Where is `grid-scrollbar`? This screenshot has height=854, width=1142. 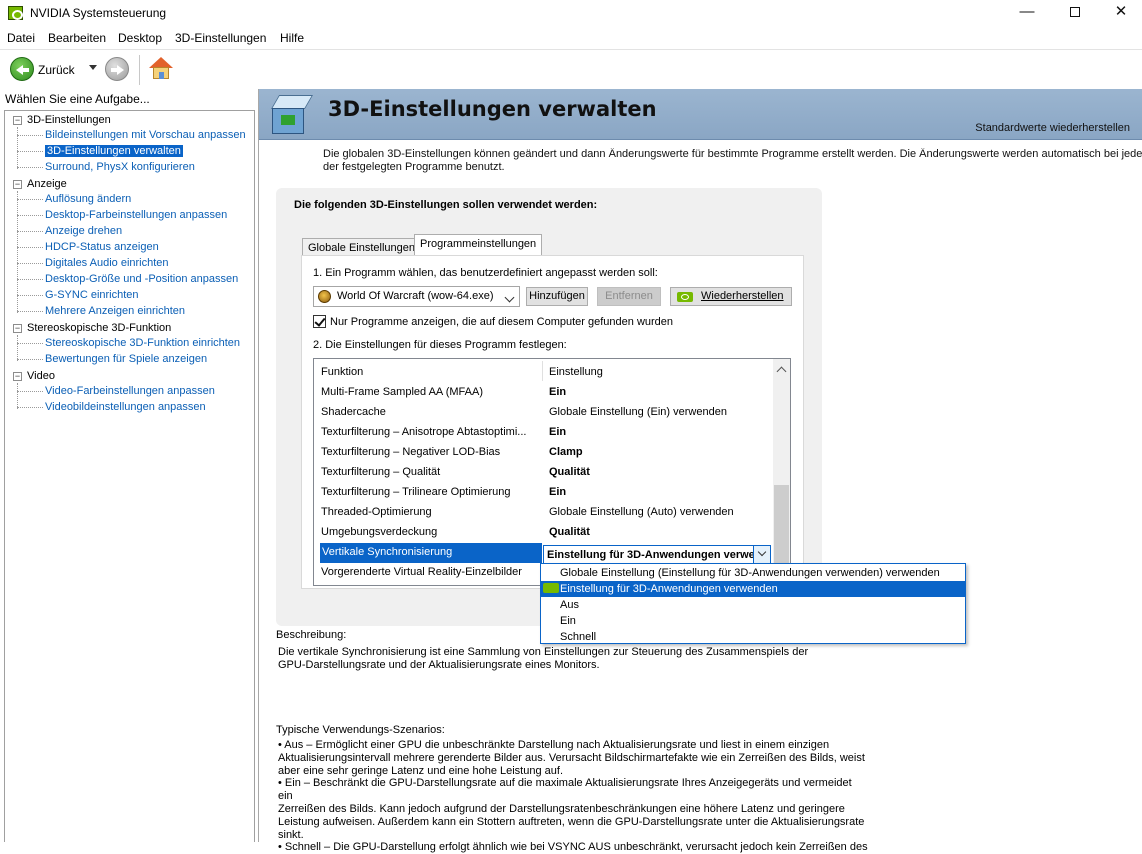
grid-scrollbar is located at coordinates (781, 472).